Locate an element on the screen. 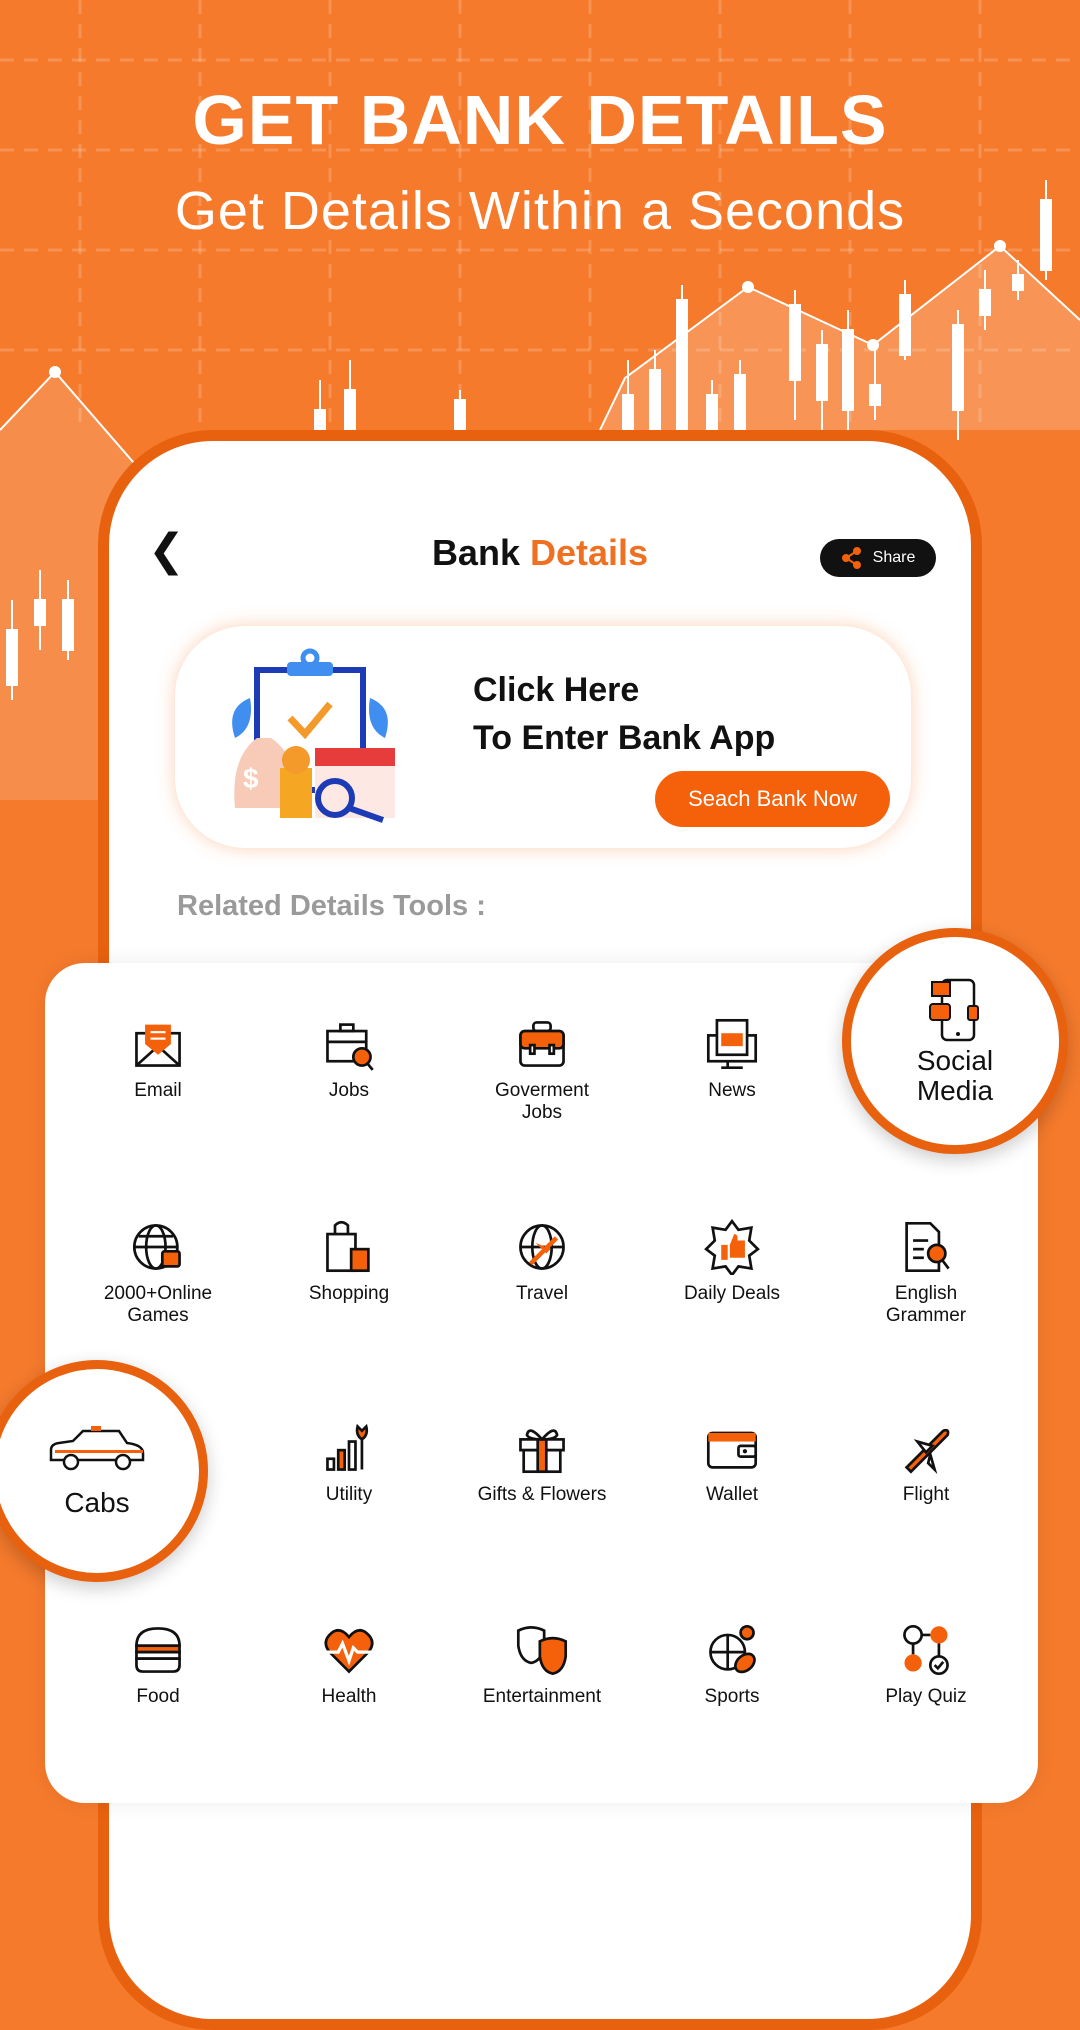  theater-masks-icon is located at coordinates (542, 1651).